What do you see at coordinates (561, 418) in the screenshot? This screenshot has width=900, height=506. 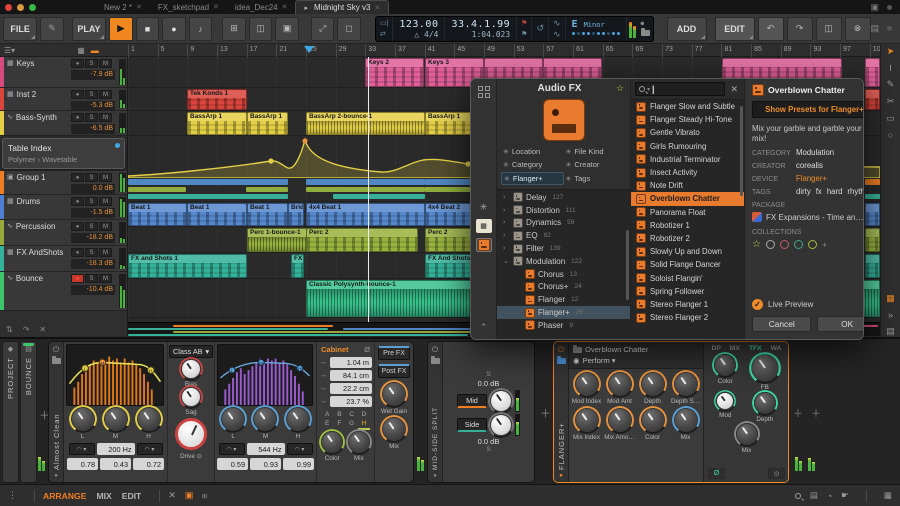 I see `device-name: FLANGER+` at bounding box center [561, 418].